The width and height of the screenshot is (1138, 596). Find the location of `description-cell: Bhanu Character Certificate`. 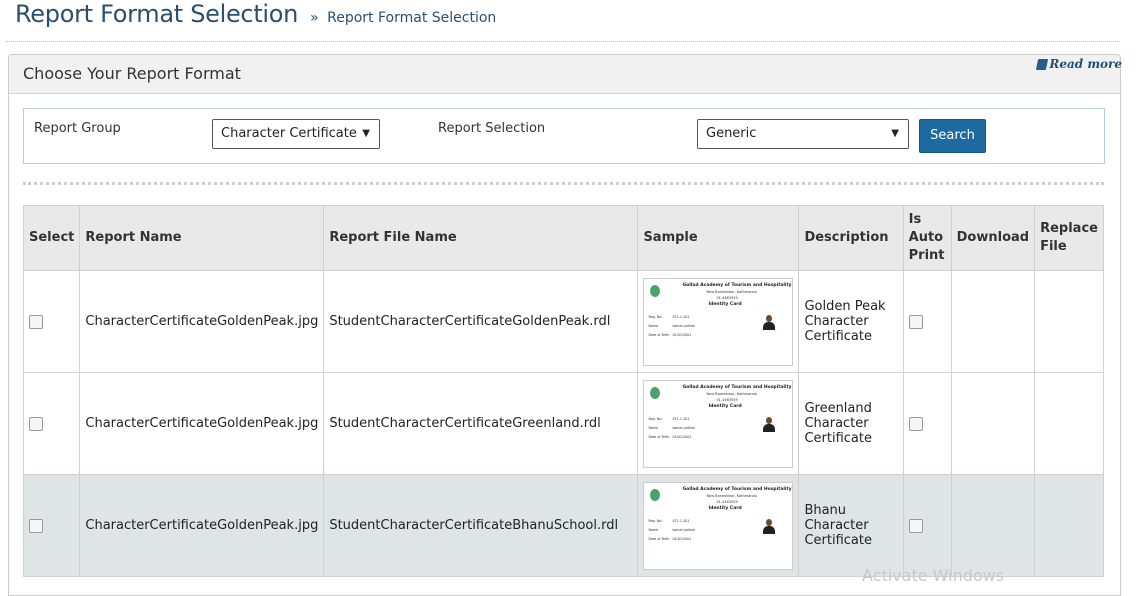

description-cell: Bhanu Character Certificate is located at coordinates (851, 525).